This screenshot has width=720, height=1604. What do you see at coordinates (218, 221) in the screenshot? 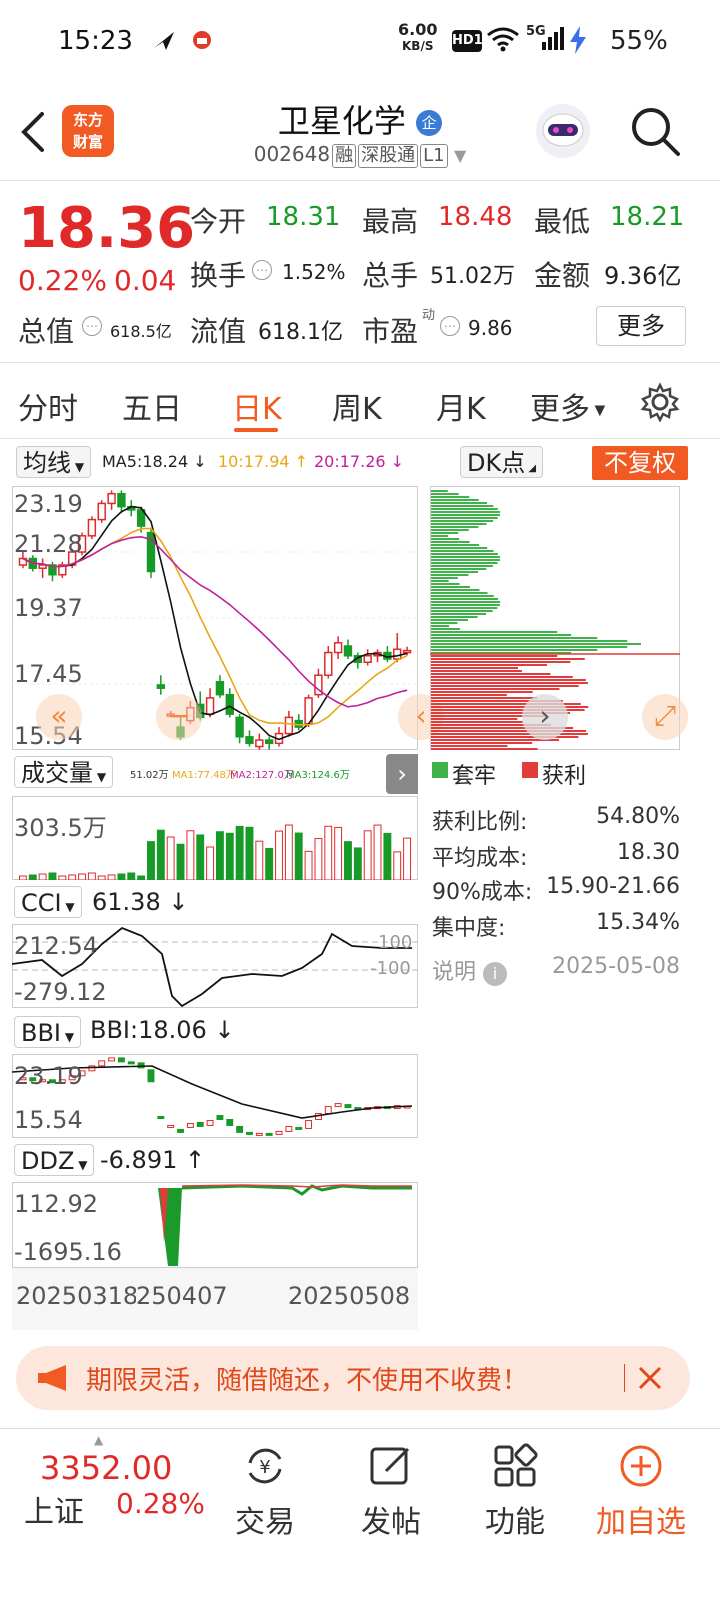
I see `open-label: 今开` at bounding box center [218, 221].